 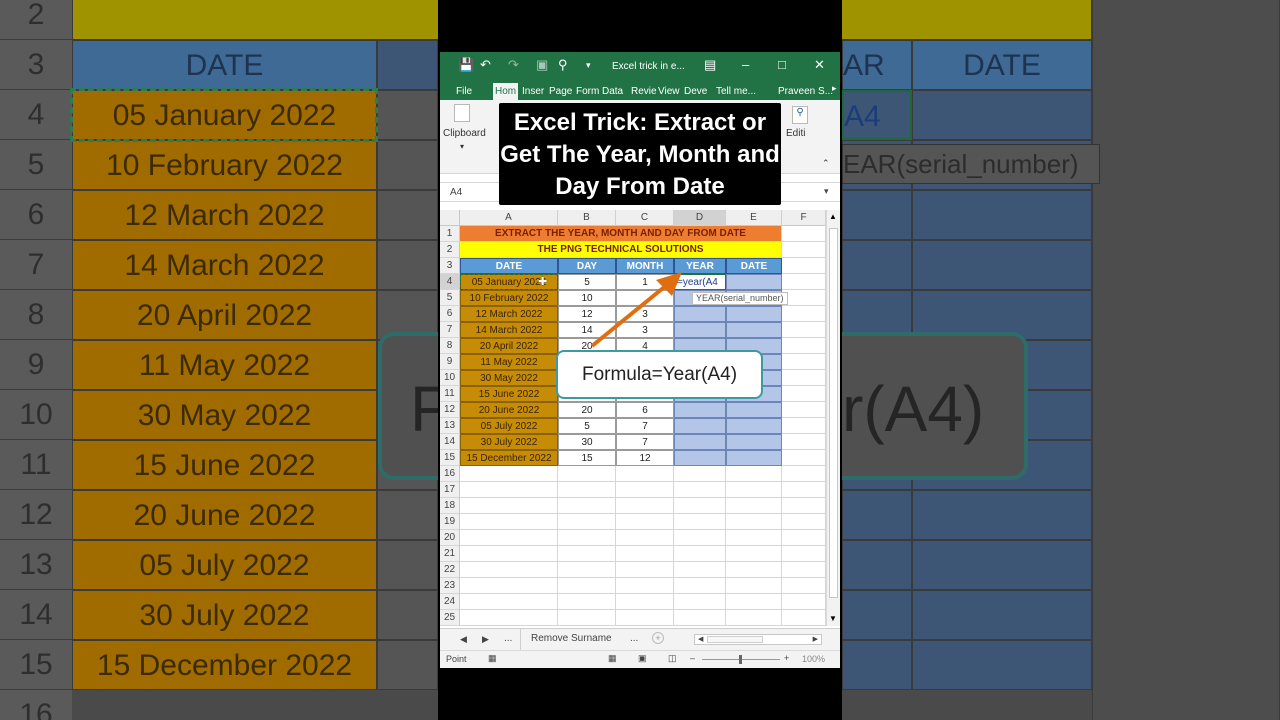 What do you see at coordinates (513, 65) in the screenshot?
I see `redo-icon: ↷` at bounding box center [513, 65].